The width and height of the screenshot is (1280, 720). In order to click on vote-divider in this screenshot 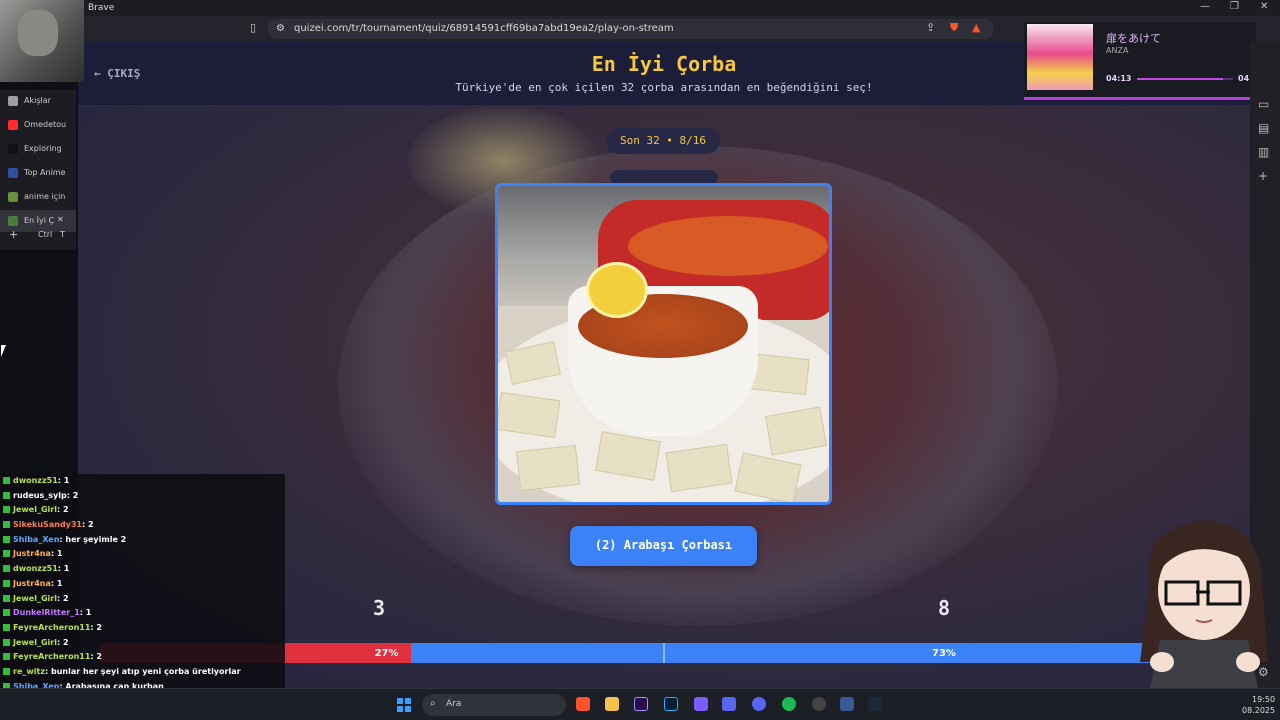, I will do `click(664, 653)`.